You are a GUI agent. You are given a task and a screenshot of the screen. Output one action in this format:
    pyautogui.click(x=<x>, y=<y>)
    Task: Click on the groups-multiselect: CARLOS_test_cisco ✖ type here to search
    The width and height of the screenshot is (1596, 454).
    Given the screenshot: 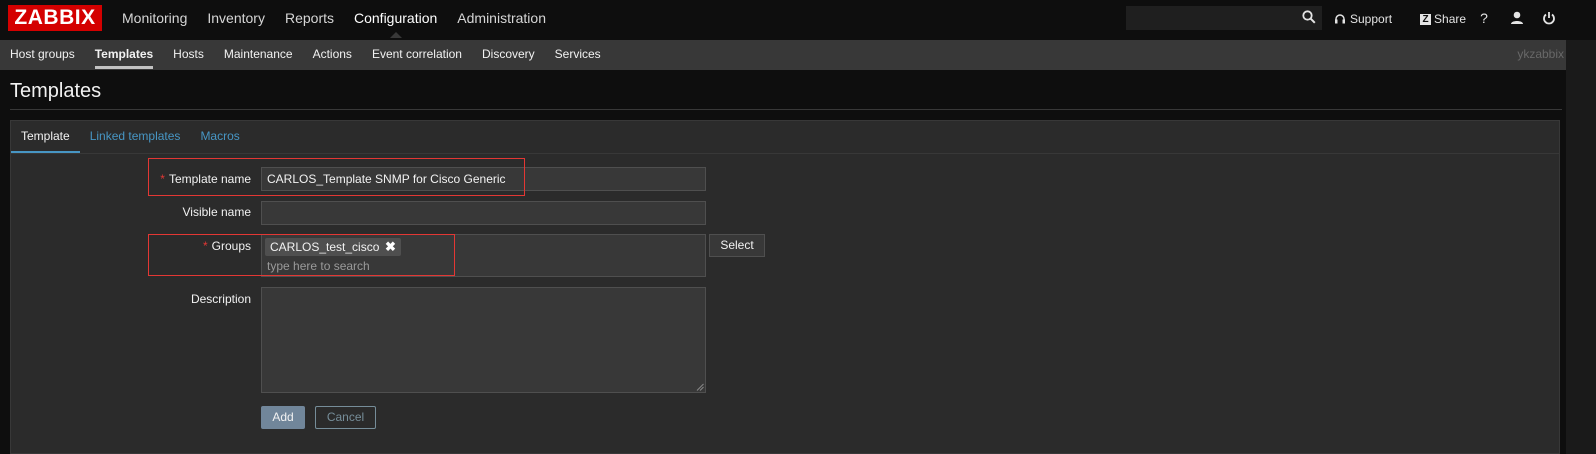 What is the action you would take?
    pyautogui.click(x=483, y=255)
    